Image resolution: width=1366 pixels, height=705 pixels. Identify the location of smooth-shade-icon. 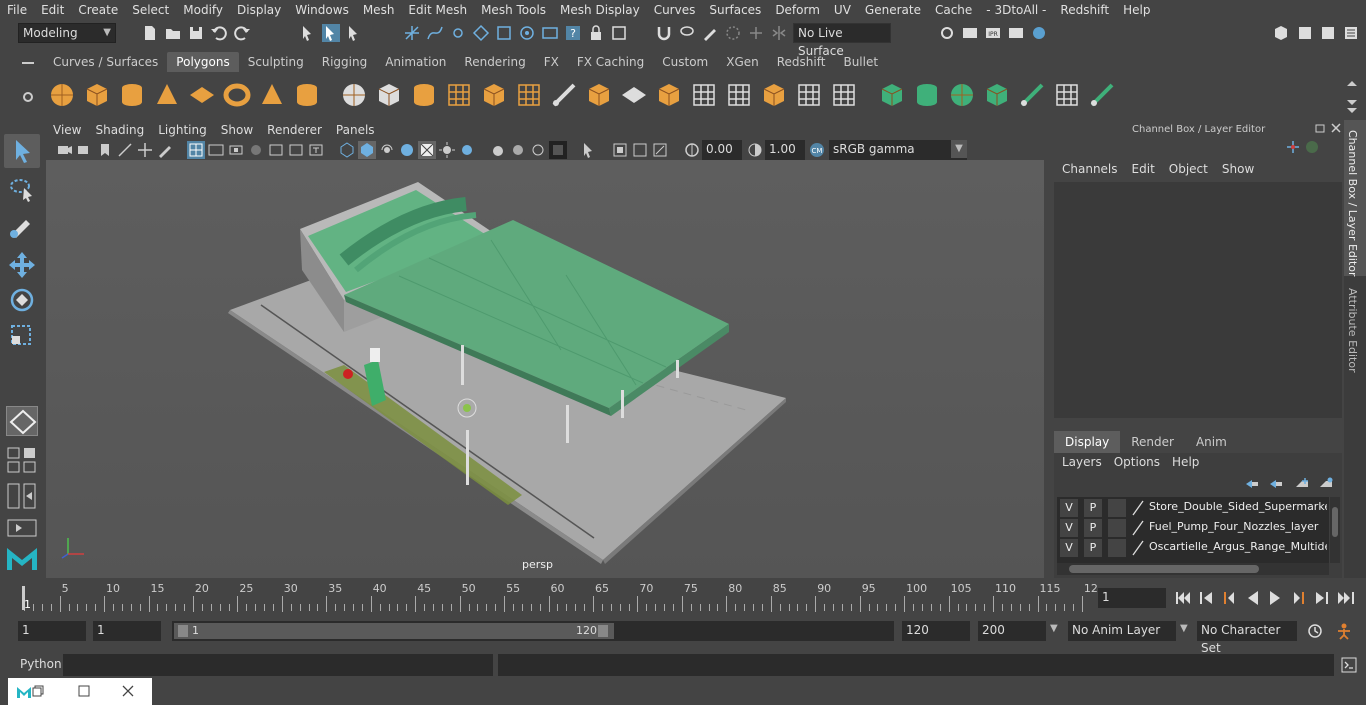
(367, 150).